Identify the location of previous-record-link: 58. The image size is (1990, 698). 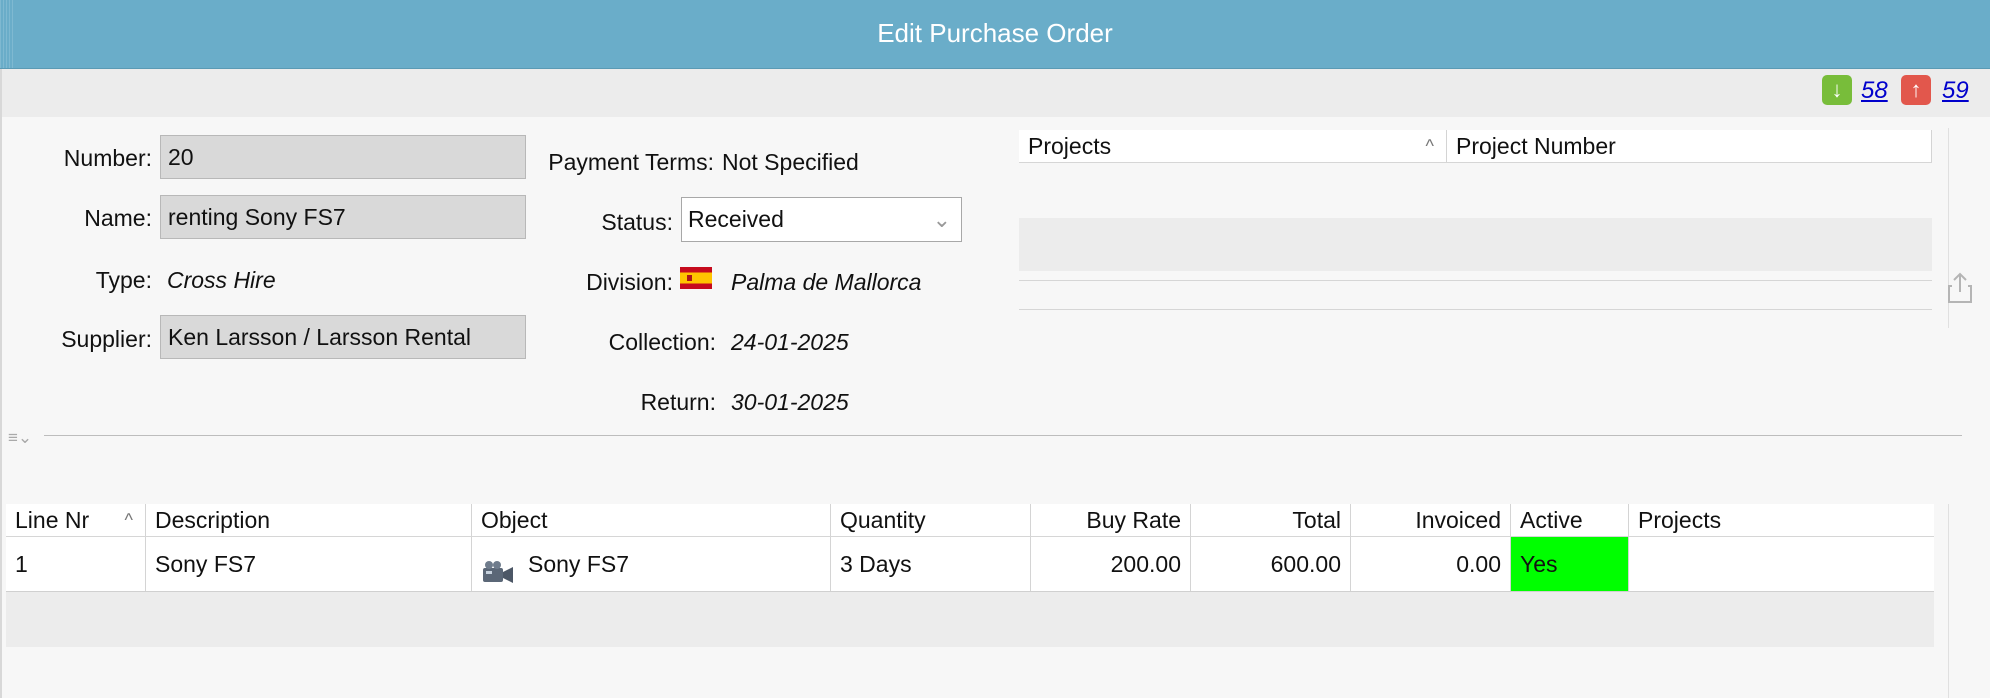
(1874, 91).